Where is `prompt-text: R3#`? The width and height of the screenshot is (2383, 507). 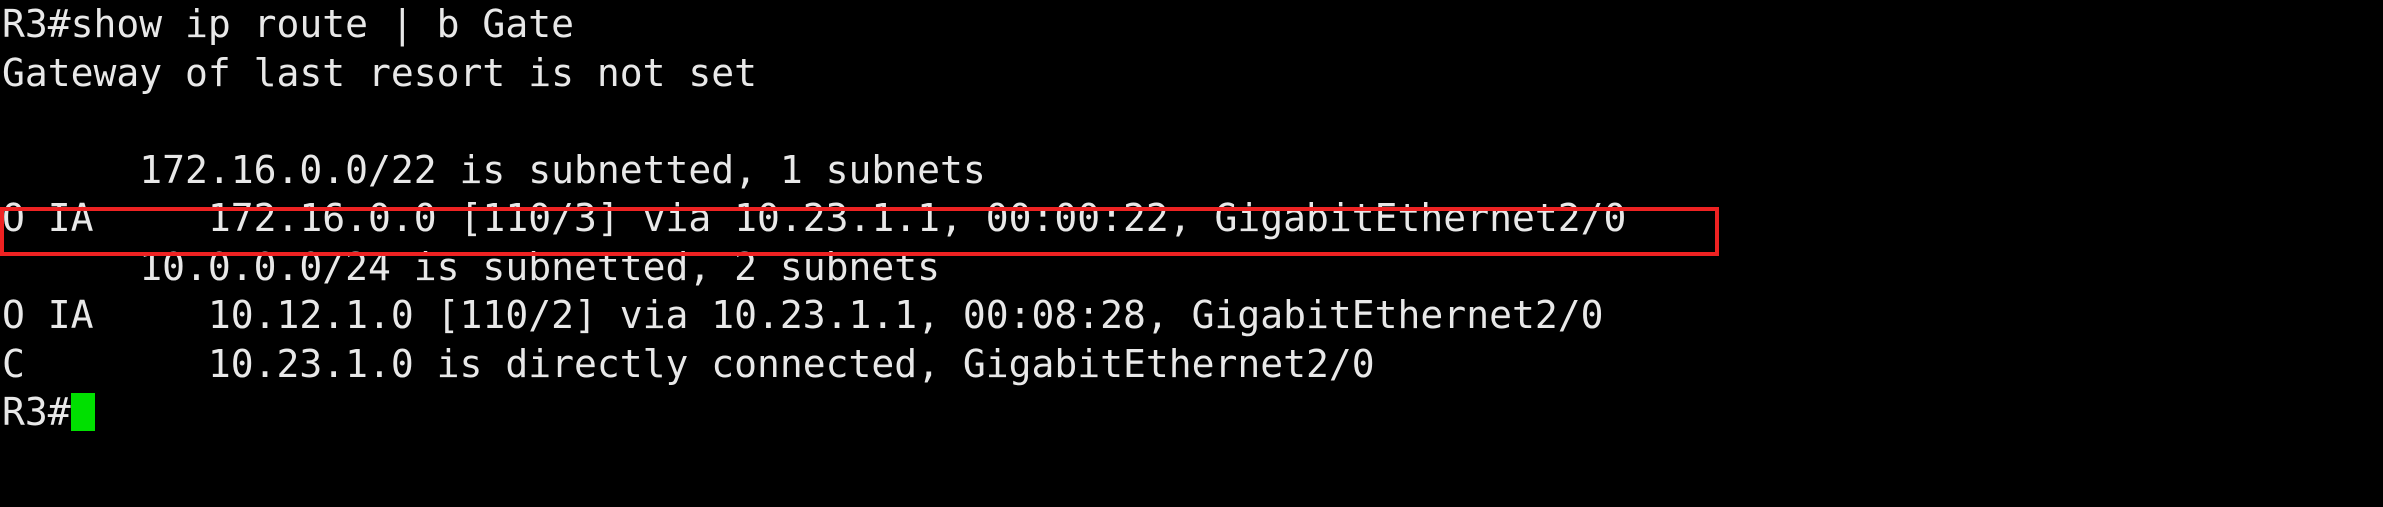
prompt-text: R3# is located at coordinates (36, 412).